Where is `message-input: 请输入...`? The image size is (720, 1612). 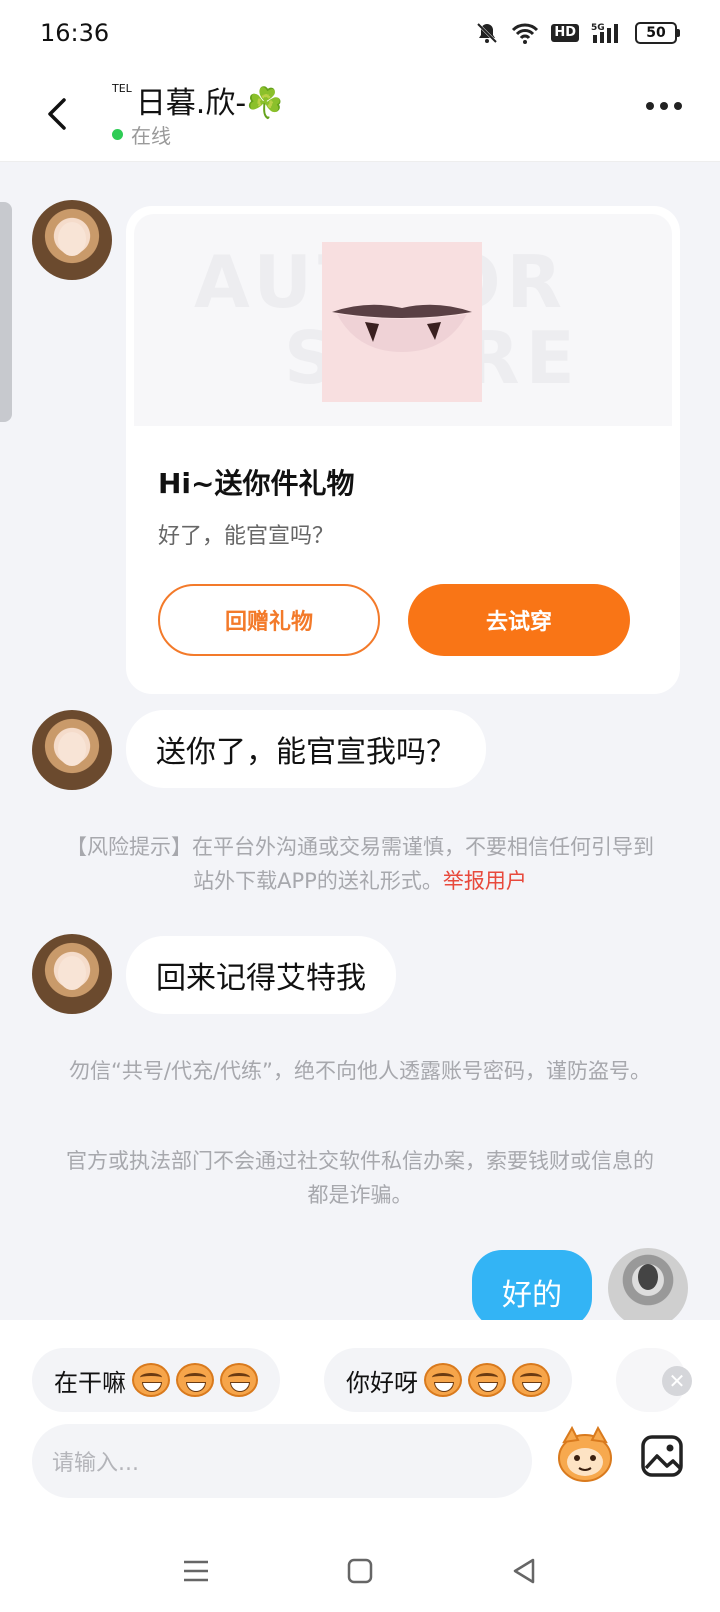 message-input: 请输入... is located at coordinates (282, 1461).